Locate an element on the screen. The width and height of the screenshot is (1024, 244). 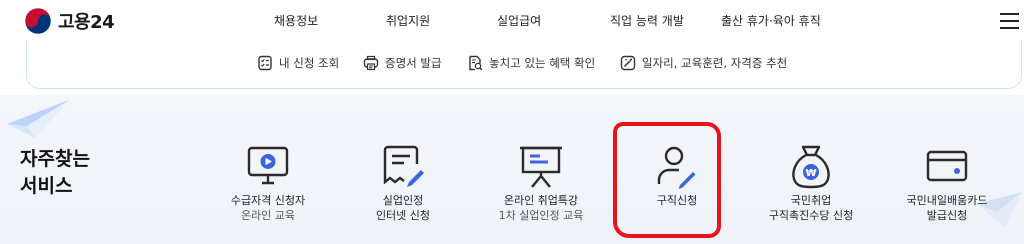
service-sublabel: 인터넷 신청 is located at coordinates (403, 215).